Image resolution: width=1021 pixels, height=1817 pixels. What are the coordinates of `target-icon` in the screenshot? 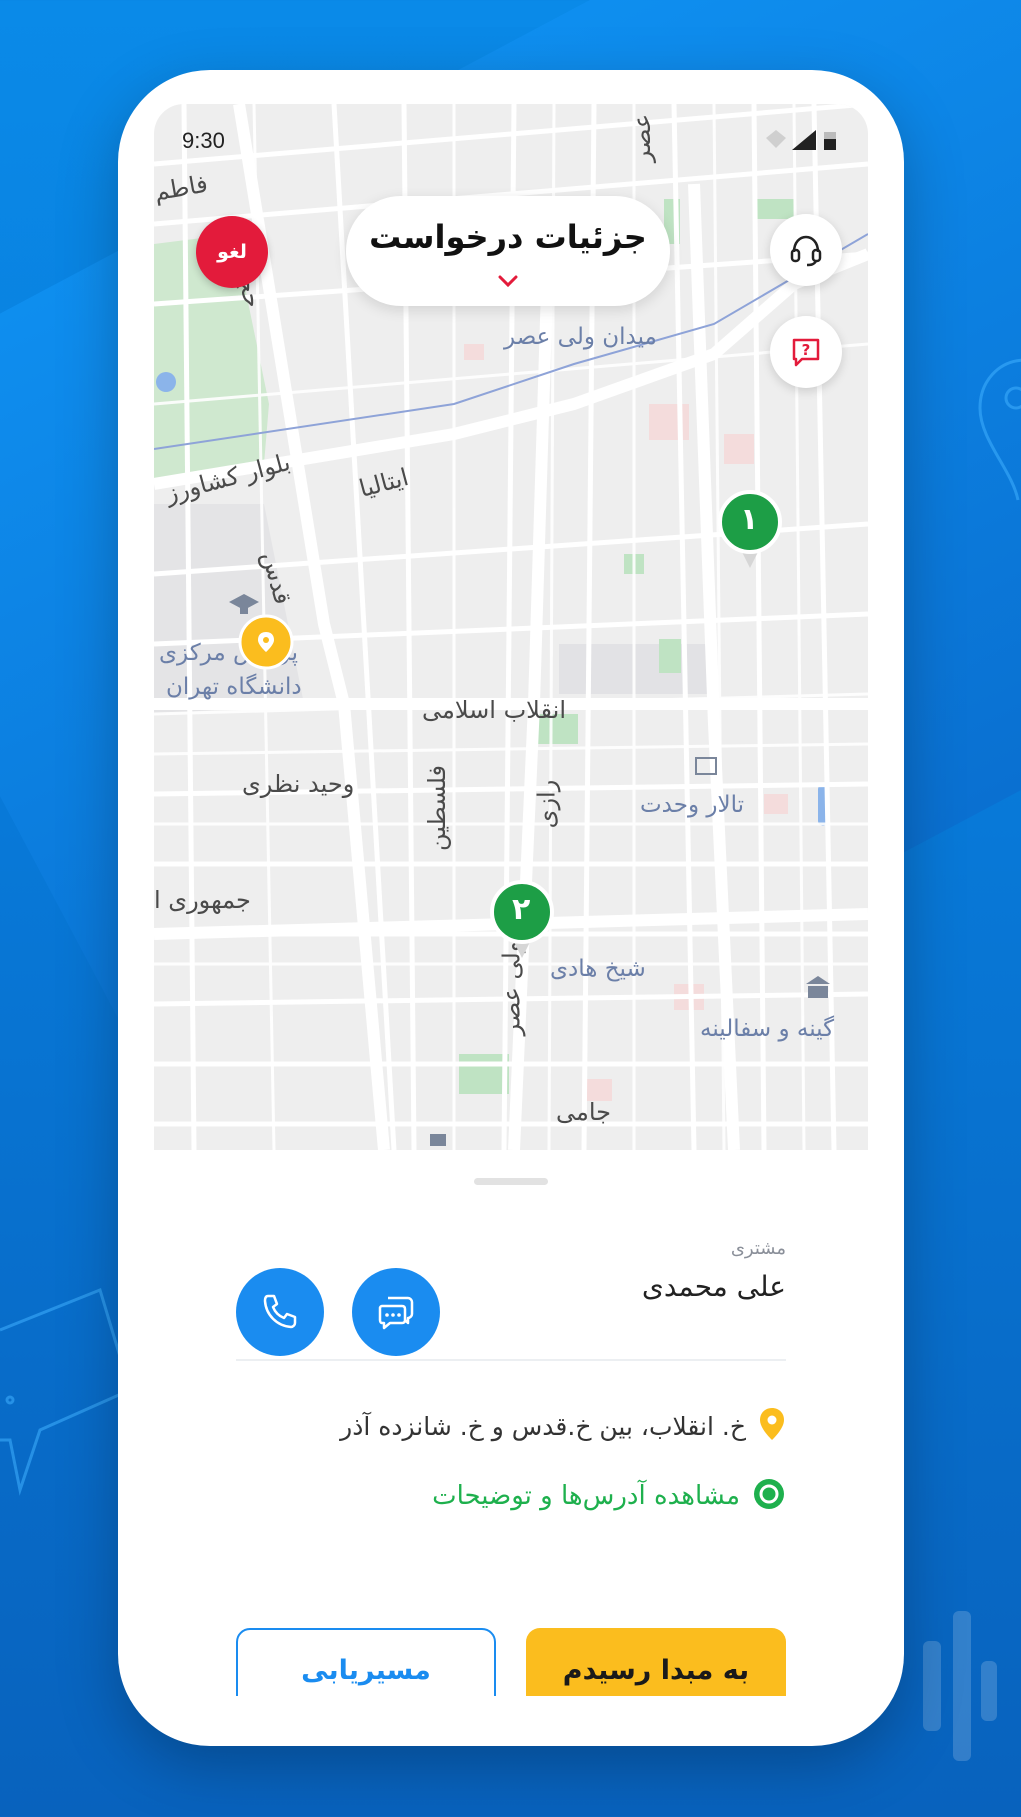 It's located at (769, 1496).